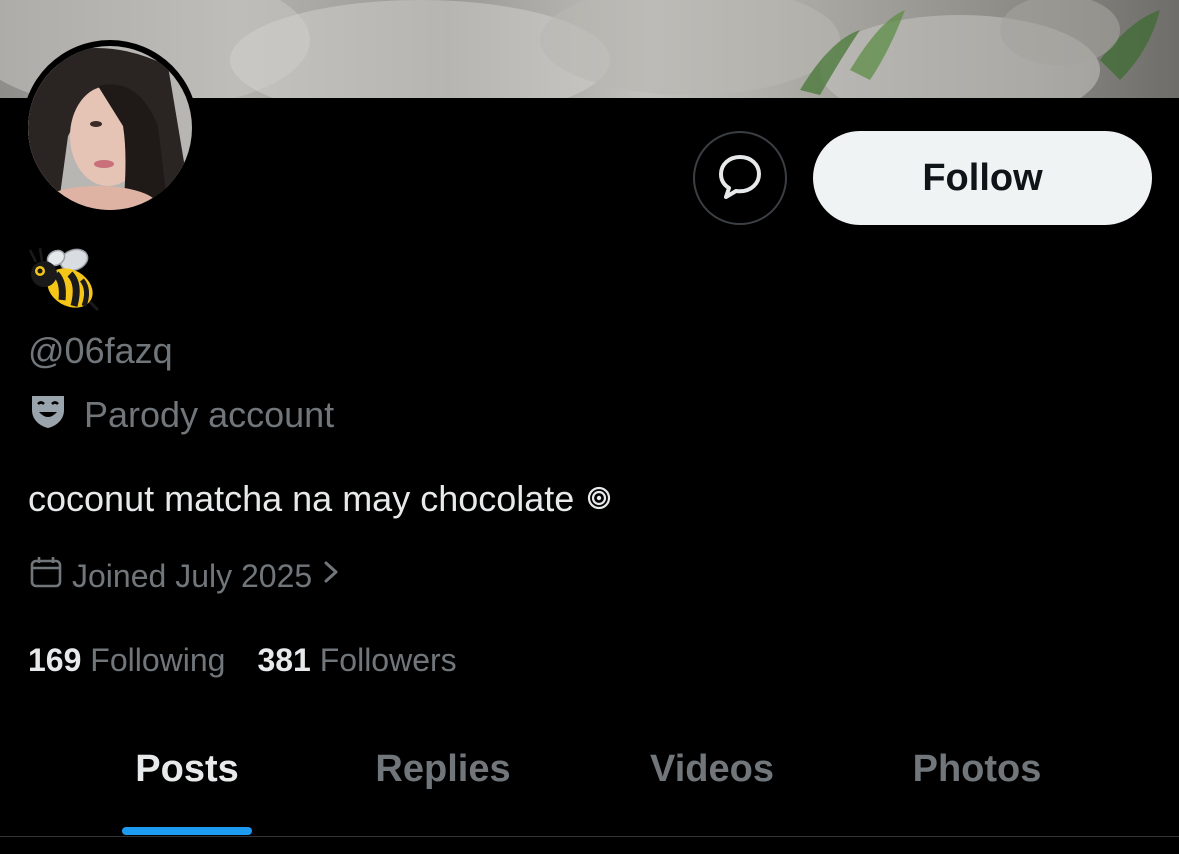  What do you see at coordinates (100, 350) in the screenshot?
I see `profile-handle: @06fazq` at bounding box center [100, 350].